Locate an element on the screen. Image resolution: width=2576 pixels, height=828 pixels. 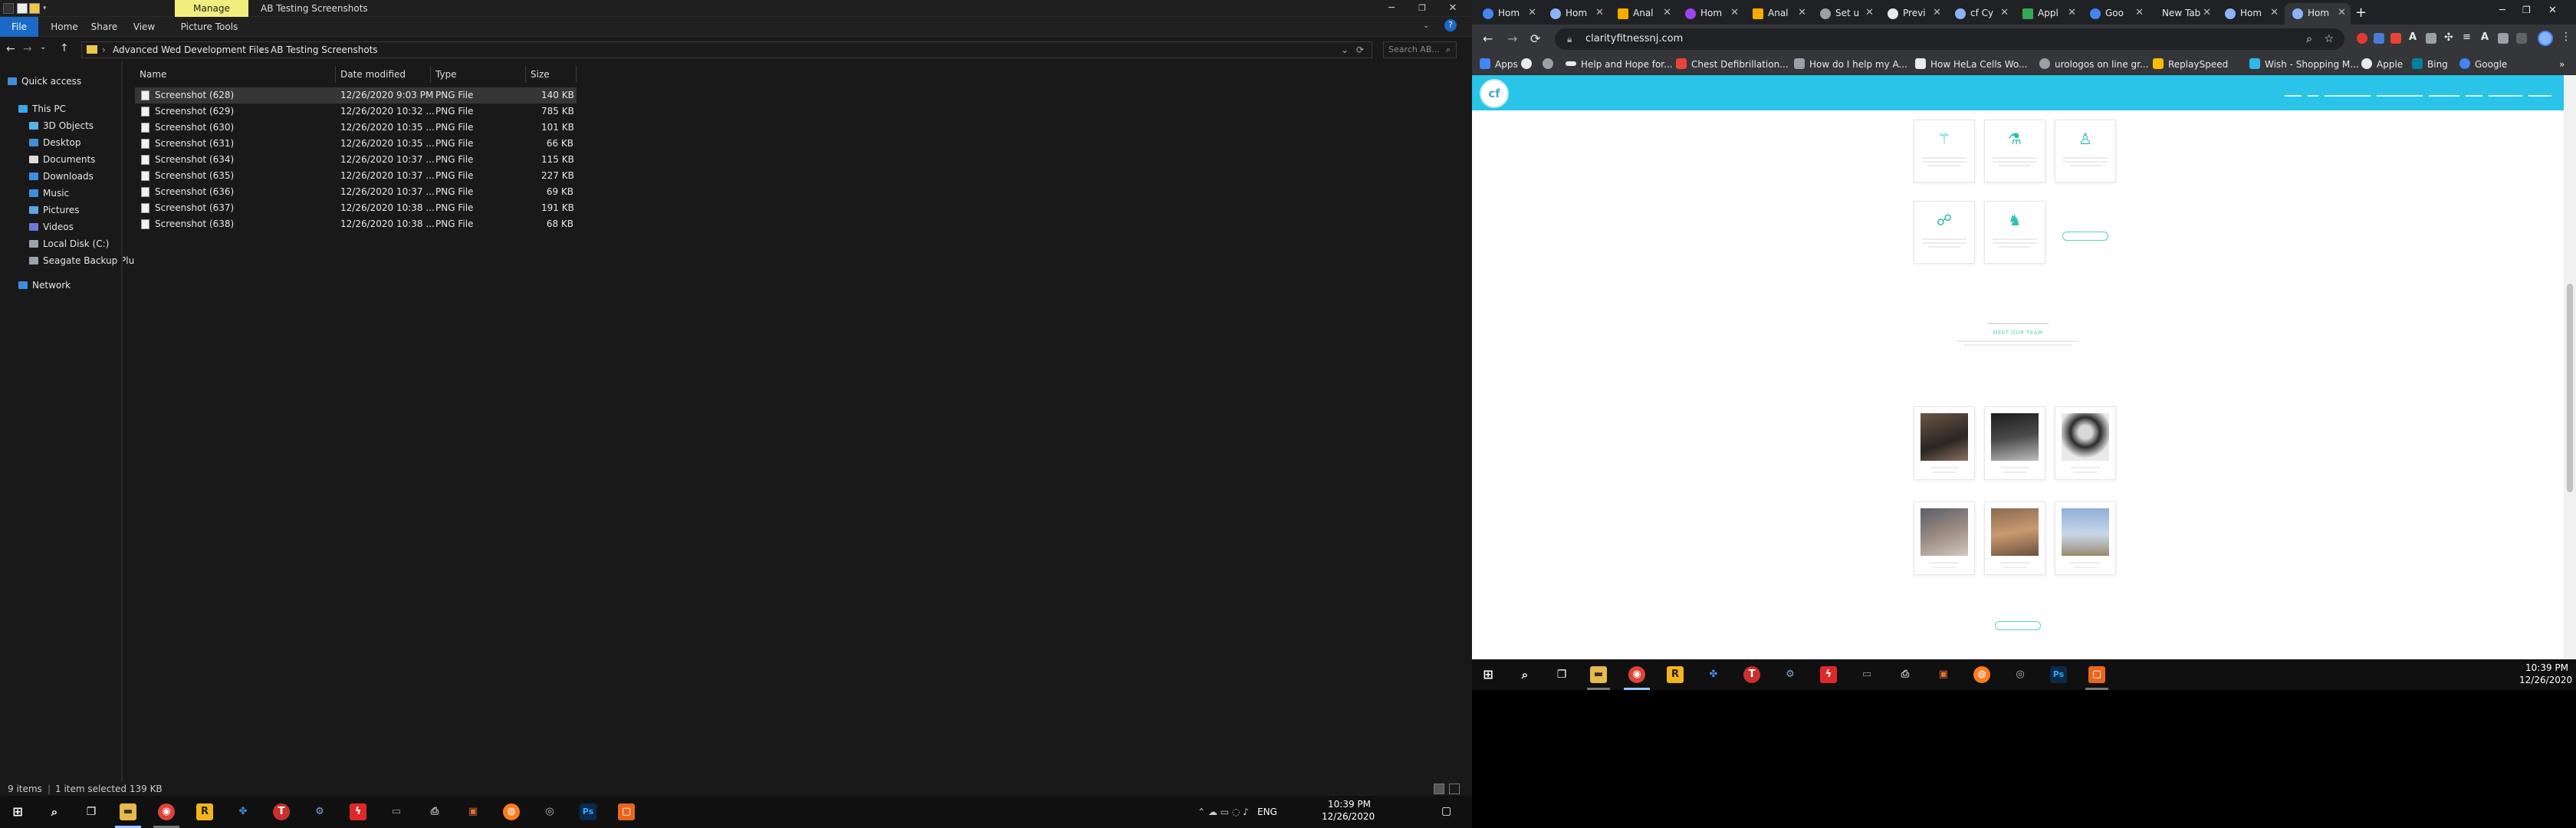
tab-file: File is located at coordinates (19, 27).